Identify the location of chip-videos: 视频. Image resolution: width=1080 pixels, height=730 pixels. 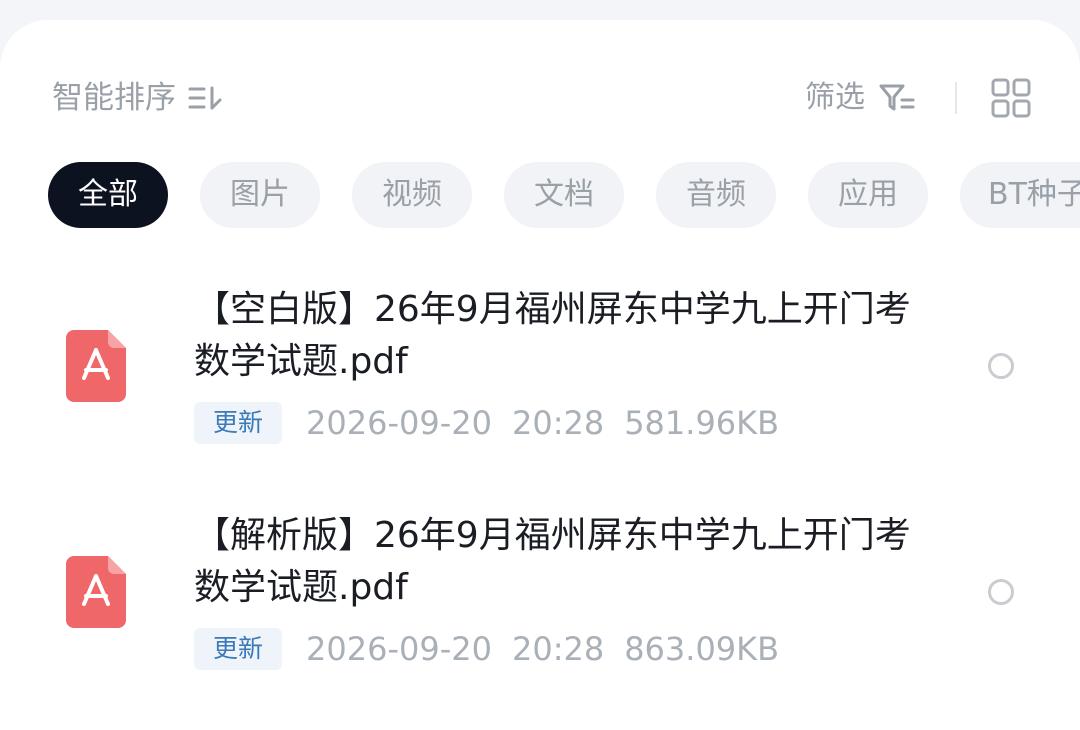
(412, 195).